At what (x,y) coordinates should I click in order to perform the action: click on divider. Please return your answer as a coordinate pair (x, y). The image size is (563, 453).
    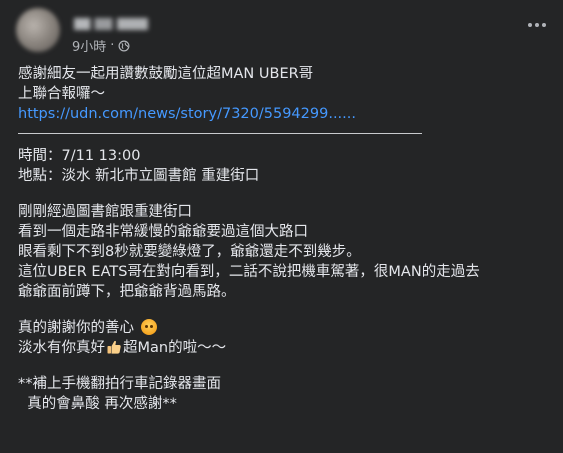
    Looking at the image, I should click on (220, 133).